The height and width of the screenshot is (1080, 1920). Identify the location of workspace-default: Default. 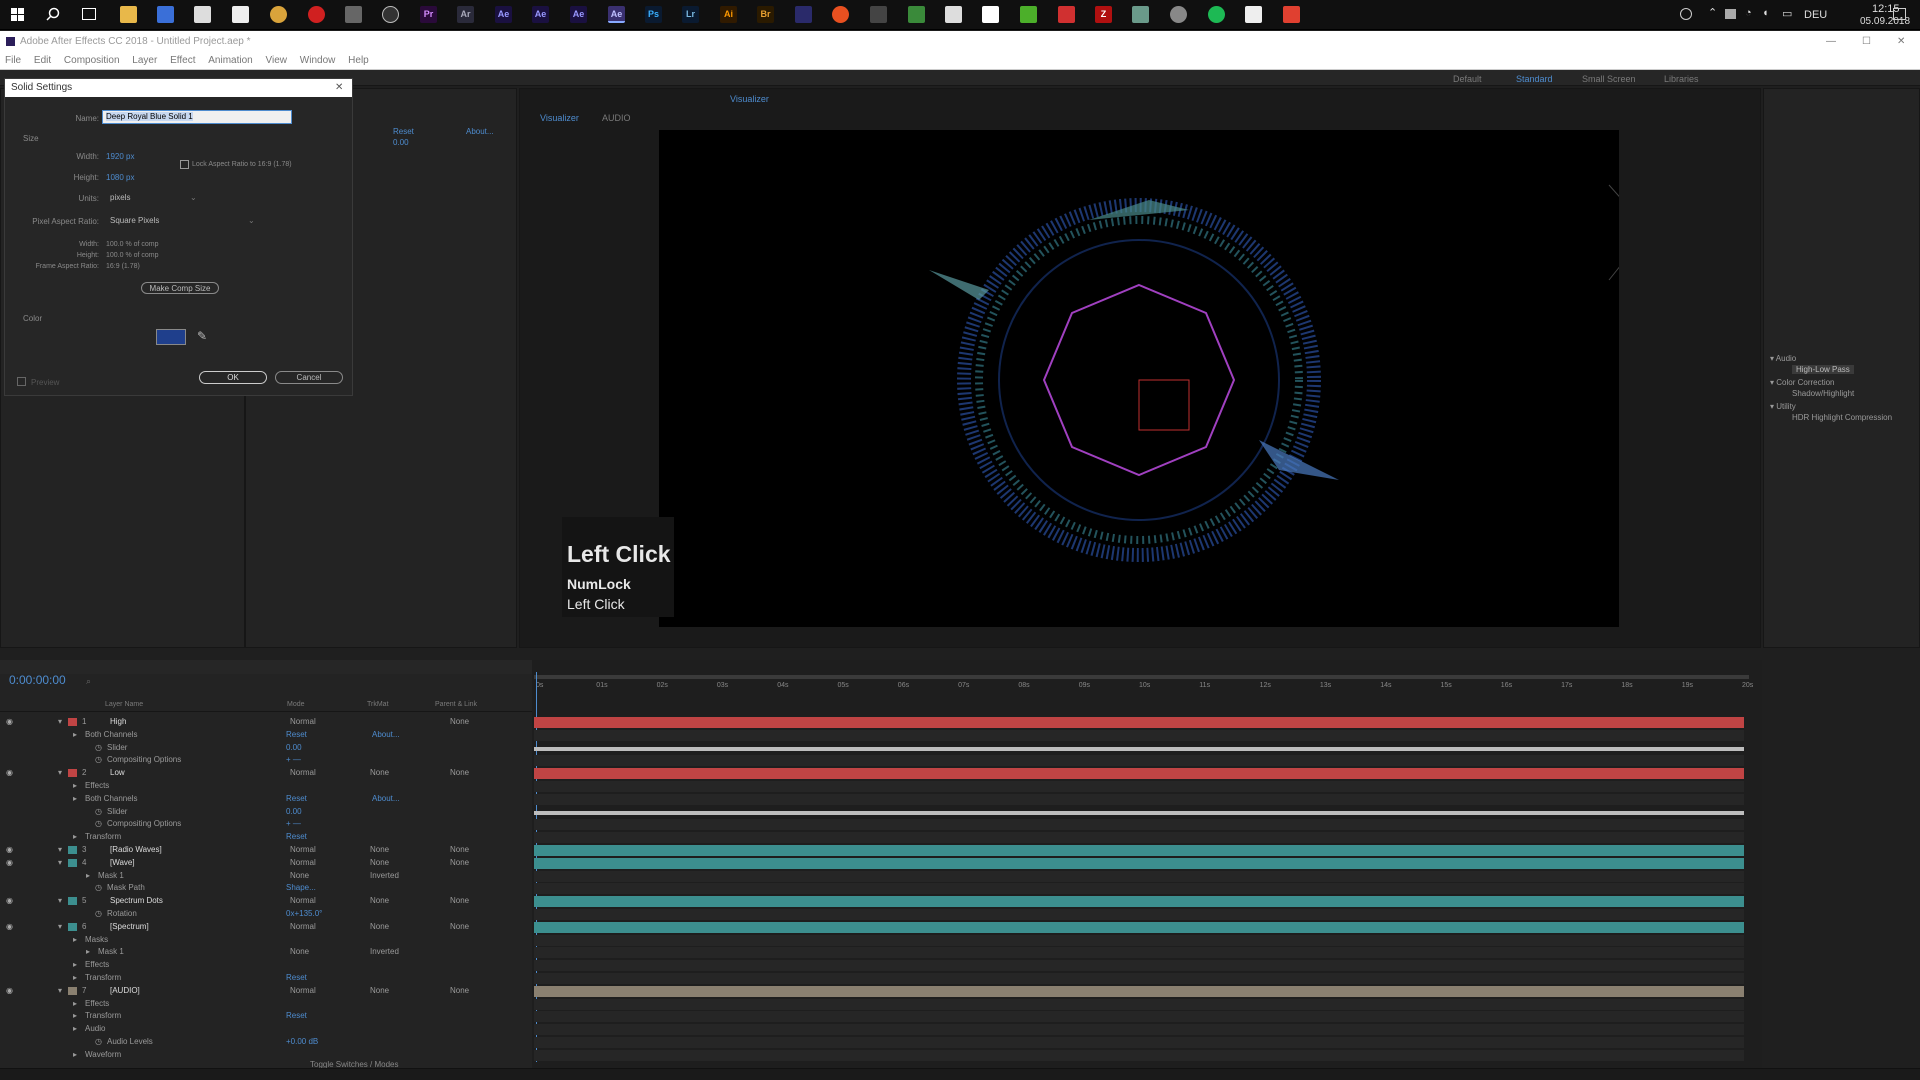
(1467, 79).